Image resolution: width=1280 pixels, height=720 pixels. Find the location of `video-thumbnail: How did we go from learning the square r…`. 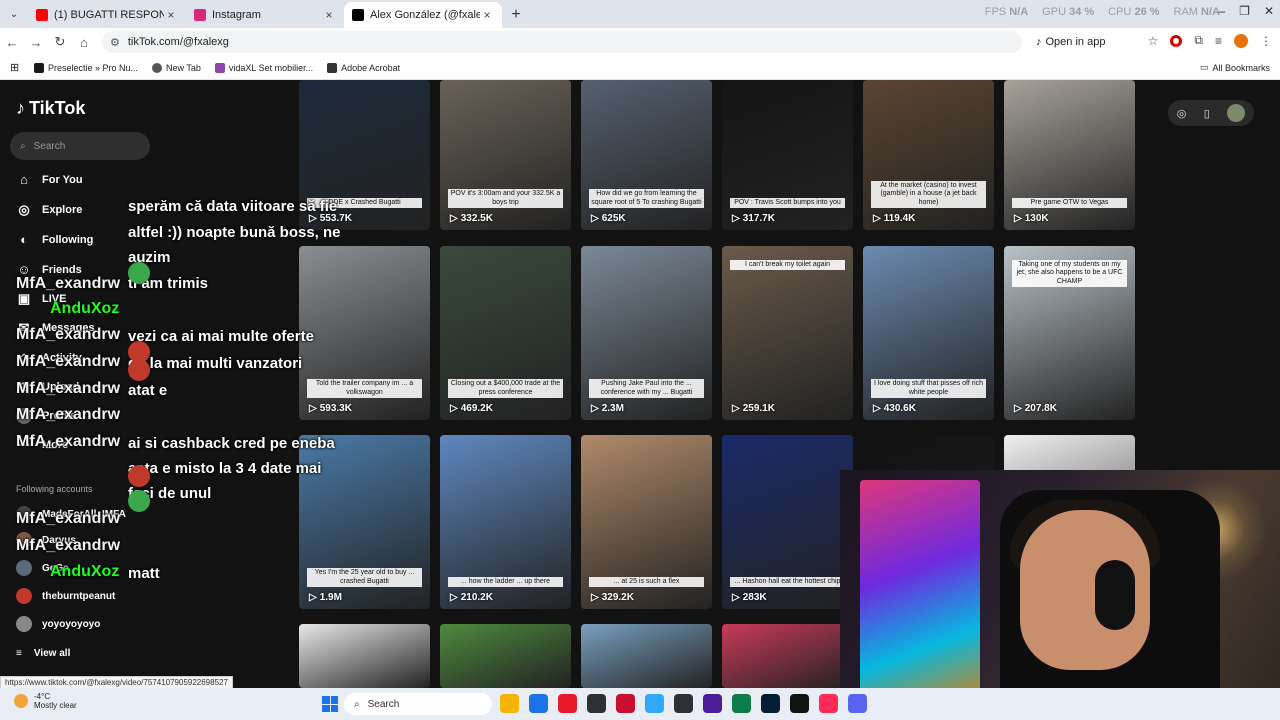

video-thumbnail: How did we go from learning the square r… is located at coordinates (646, 155).